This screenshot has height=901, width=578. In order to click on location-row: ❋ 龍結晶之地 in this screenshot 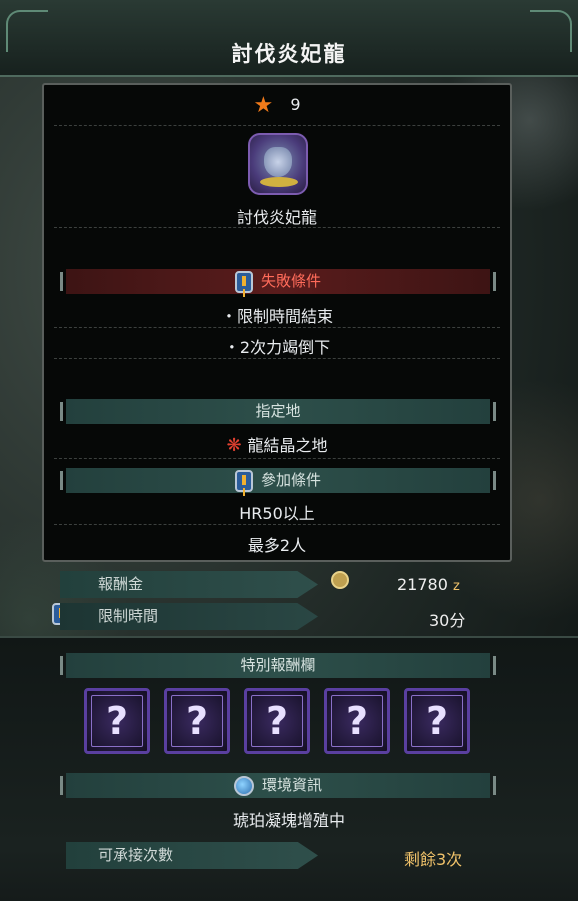, I will do `click(277, 444)`.